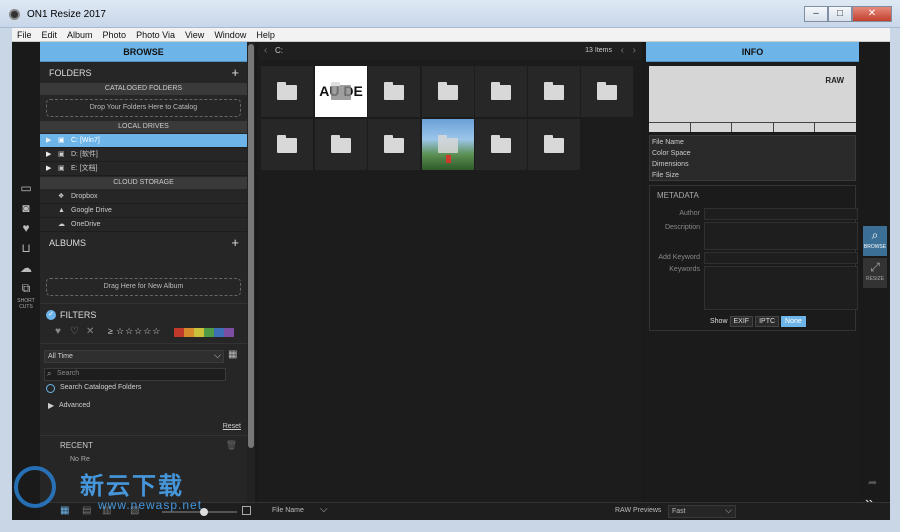  Describe the element at coordinates (781, 236) in the screenshot. I see `description-field` at that location.